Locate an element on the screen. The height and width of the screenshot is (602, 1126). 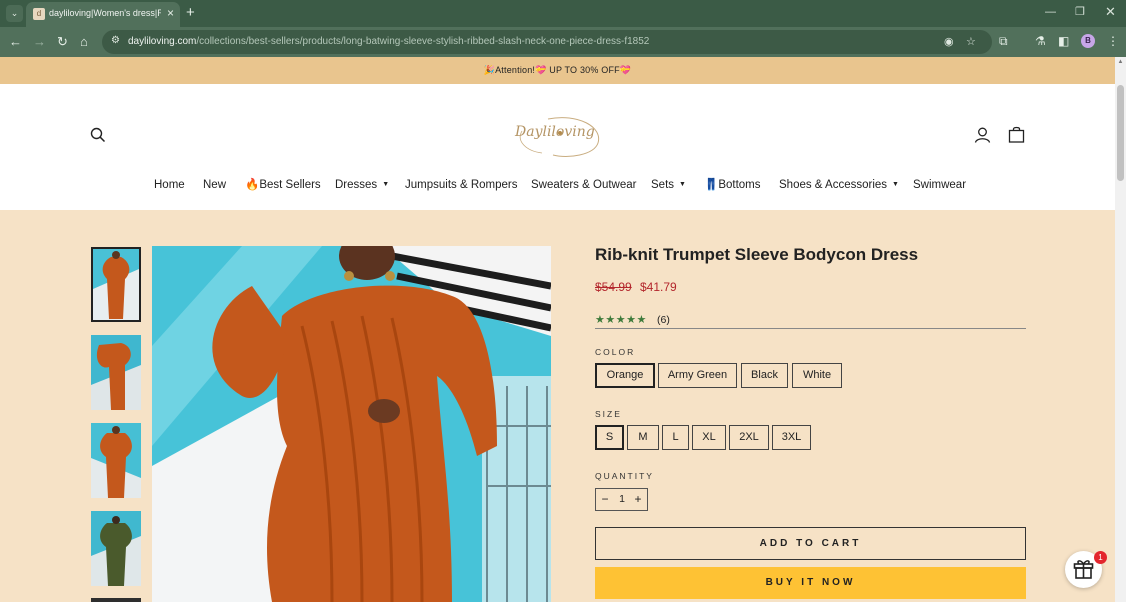
rating-stars: ★★★★★ is located at coordinates (621, 319).